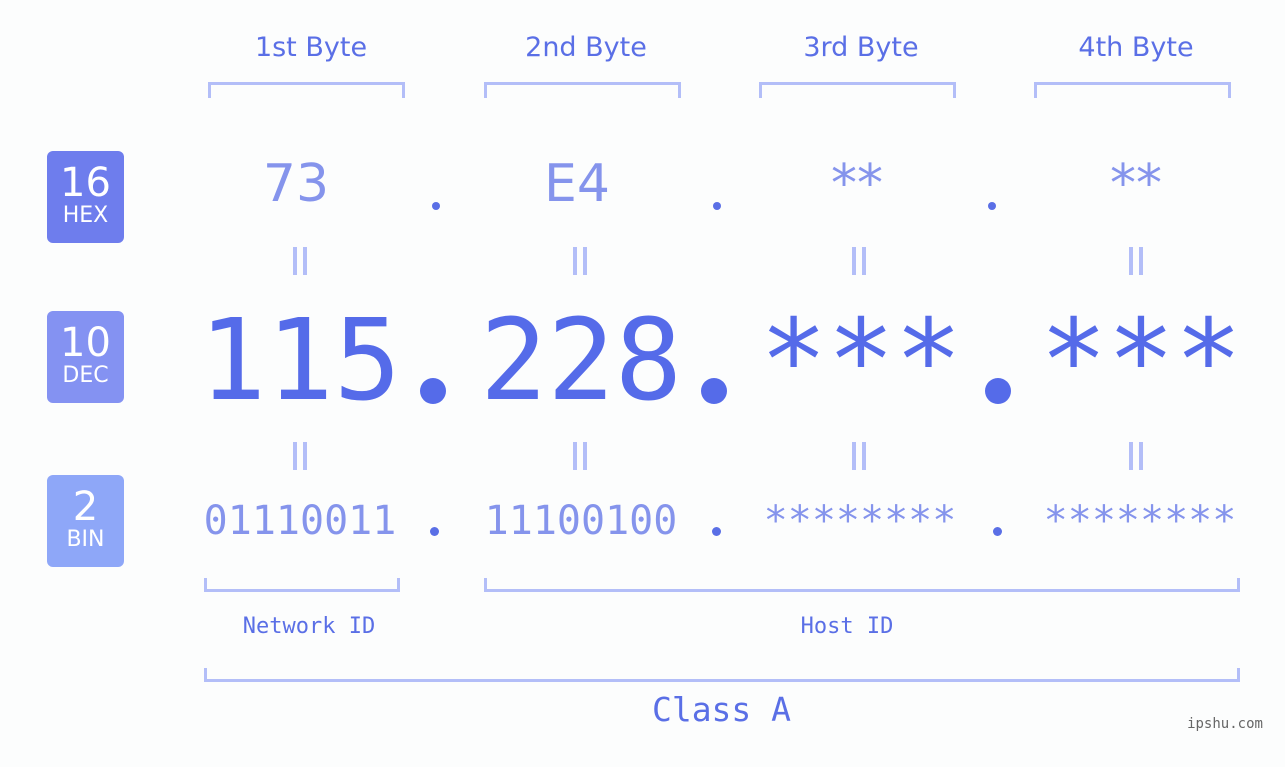 The width and height of the screenshot is (1285, 767). I want to click on bin-byte-4: ********, so click(1140, 521).